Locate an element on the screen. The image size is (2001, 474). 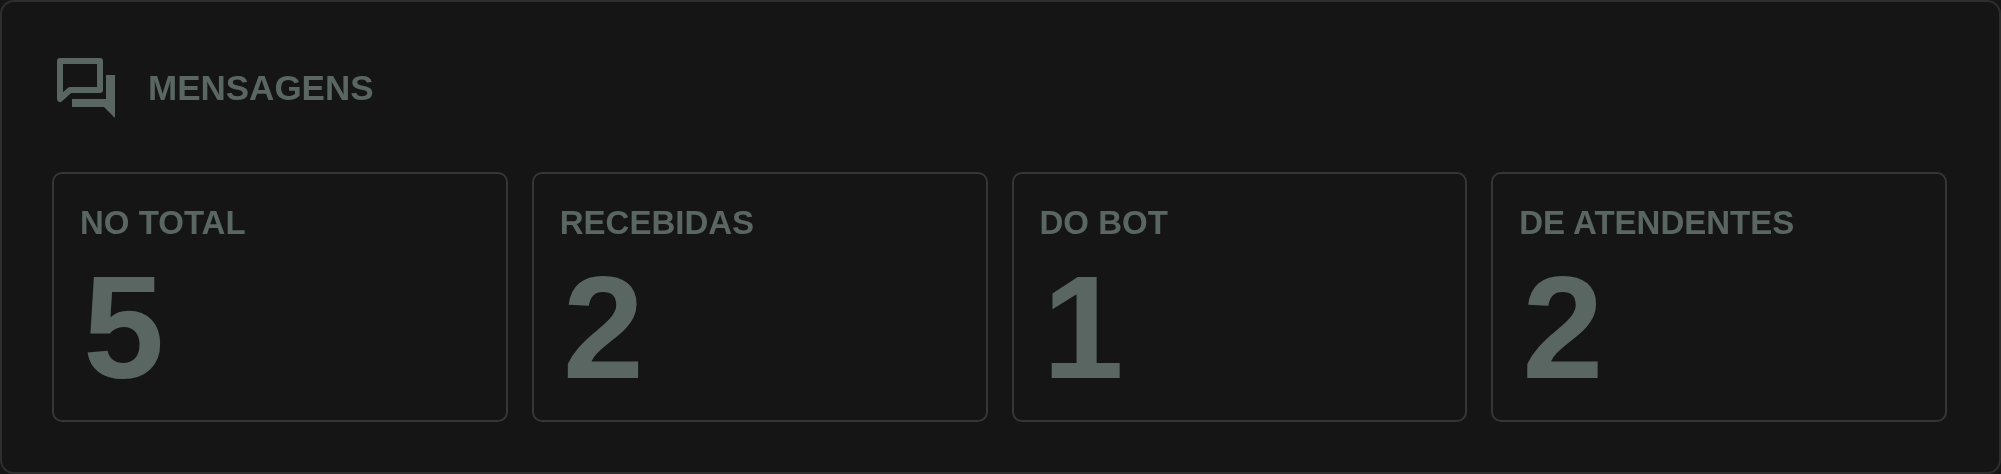
chat-icon is located at coordinates (87, 88).